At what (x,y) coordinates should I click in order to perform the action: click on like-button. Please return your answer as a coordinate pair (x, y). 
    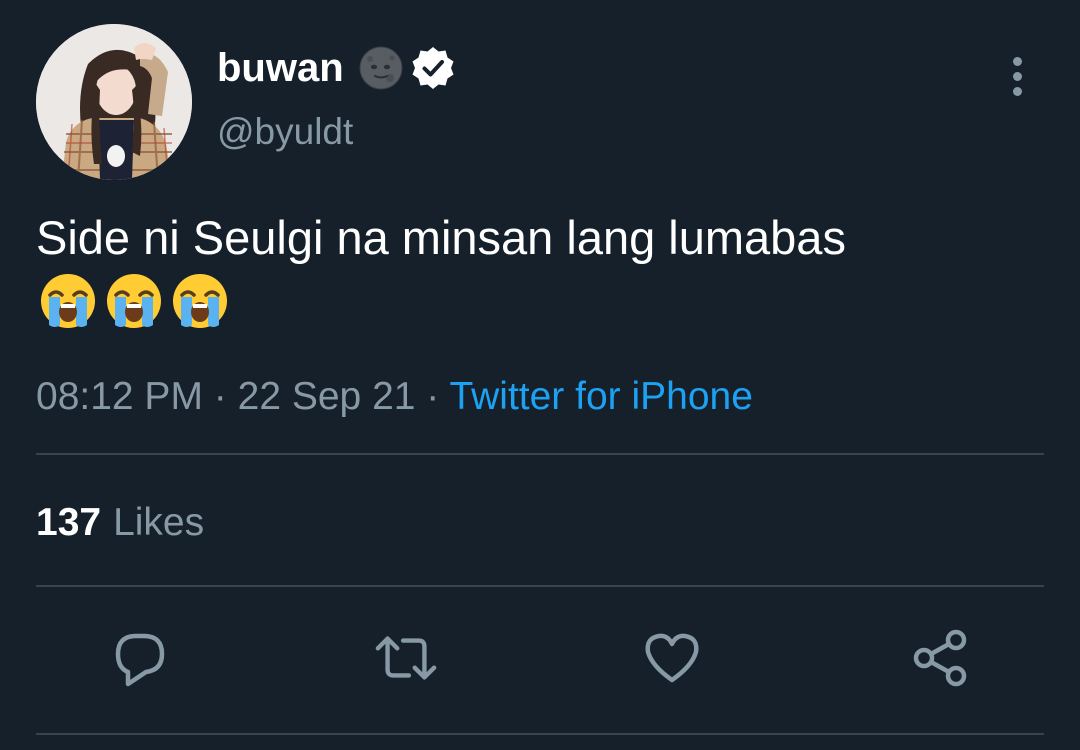
    Looking at the image, I should click on (672, 658).